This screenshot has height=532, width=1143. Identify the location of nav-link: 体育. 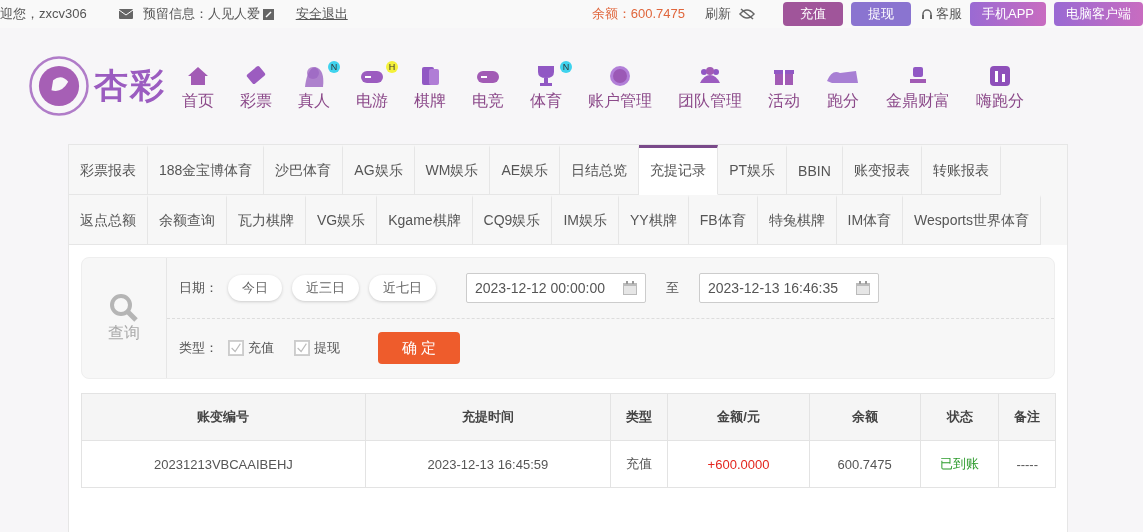
(546, 101).